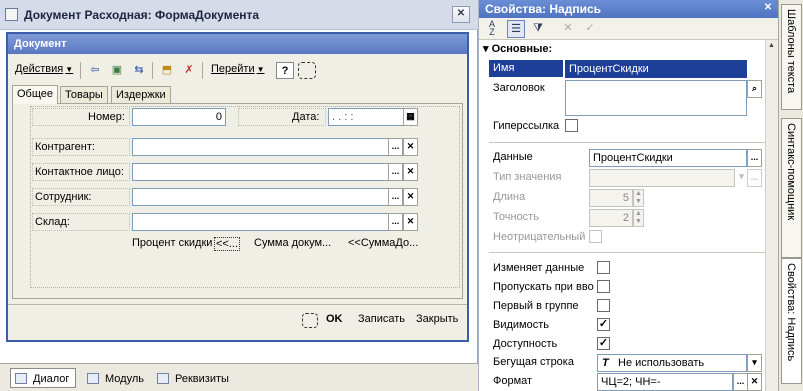 This screenshot has height=391, width=803. What do you see at coordinates (603, 324) in the screenshot?
I see `visibility-checkbox: ✓` at bounding box center [603, 324].